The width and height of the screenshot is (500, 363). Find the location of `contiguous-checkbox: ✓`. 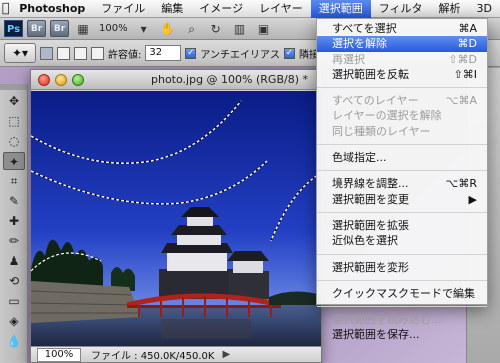

contiguous-checkbox: ✓ is located at coordinates (289, 53).